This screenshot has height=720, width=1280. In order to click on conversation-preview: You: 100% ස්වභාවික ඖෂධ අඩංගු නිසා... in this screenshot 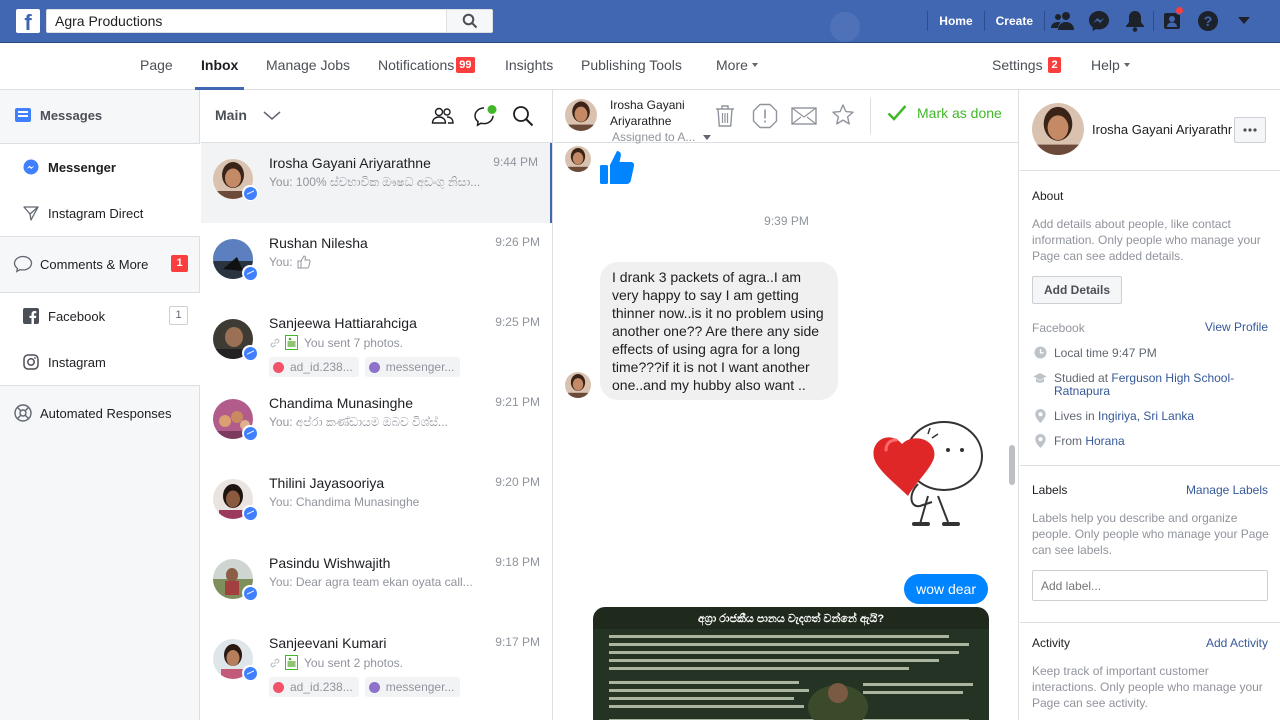, I will do `click(375, 182)`.